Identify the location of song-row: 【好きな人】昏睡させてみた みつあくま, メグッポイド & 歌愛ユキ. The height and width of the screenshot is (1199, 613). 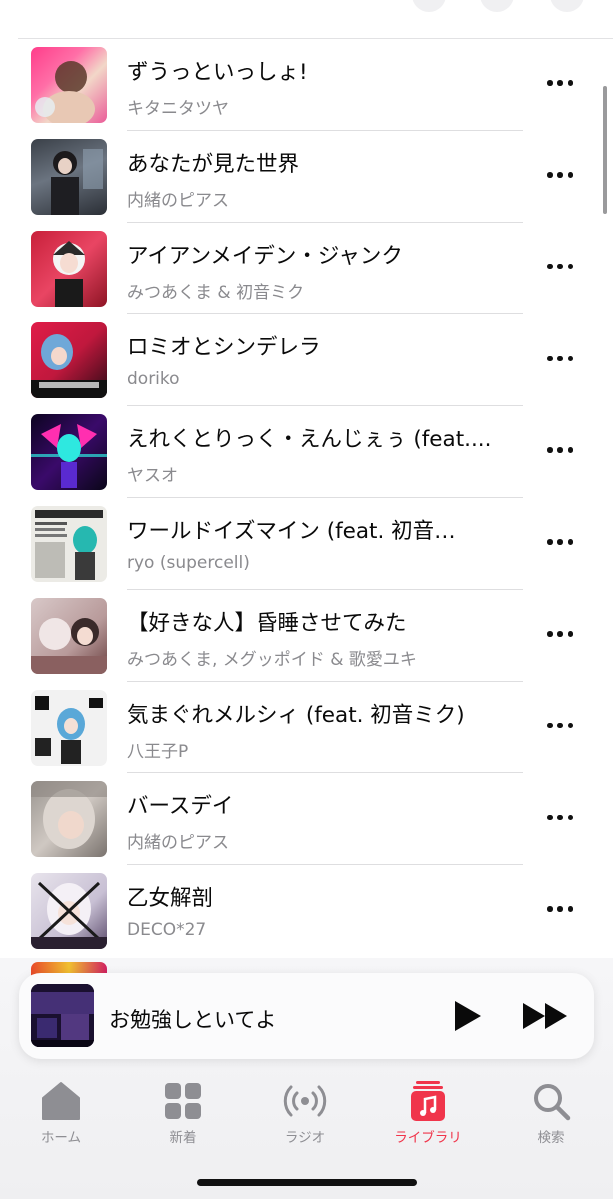
(306, 636).